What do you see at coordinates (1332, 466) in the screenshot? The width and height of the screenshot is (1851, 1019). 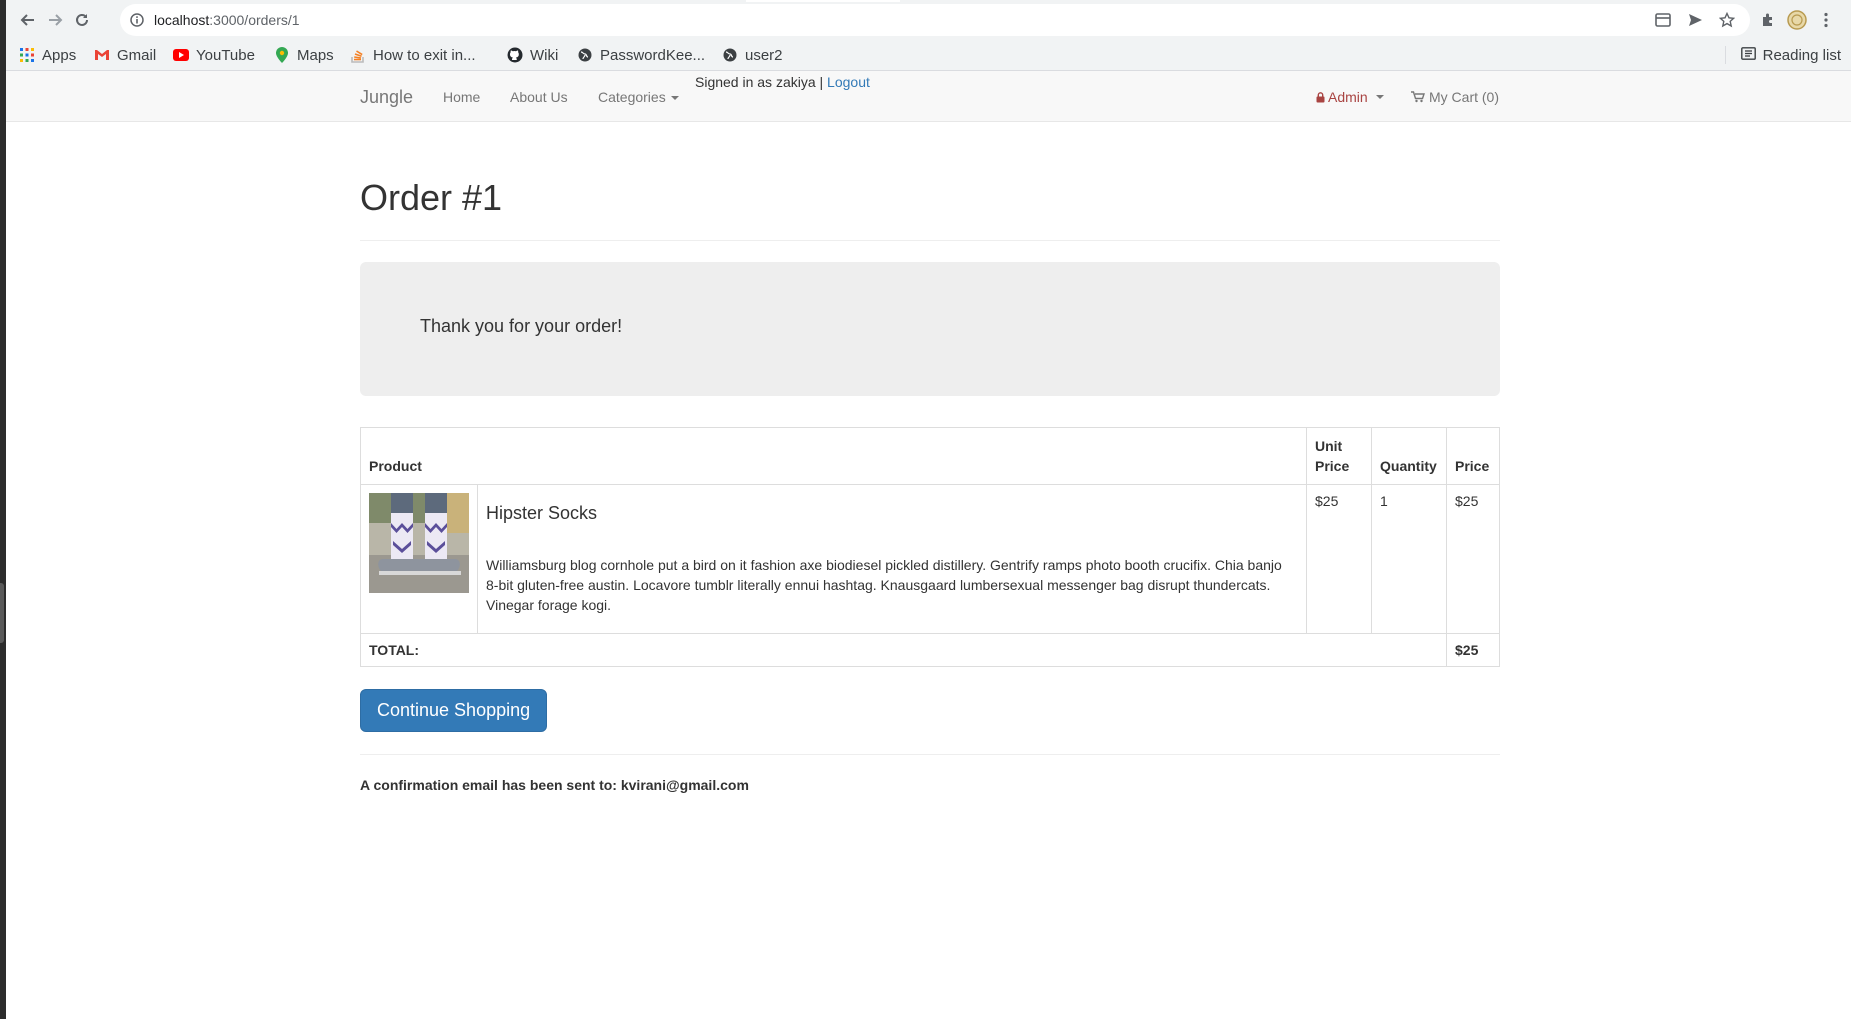 I see `header-unit-price-line2: Price` at bounding box center [1332, 466].